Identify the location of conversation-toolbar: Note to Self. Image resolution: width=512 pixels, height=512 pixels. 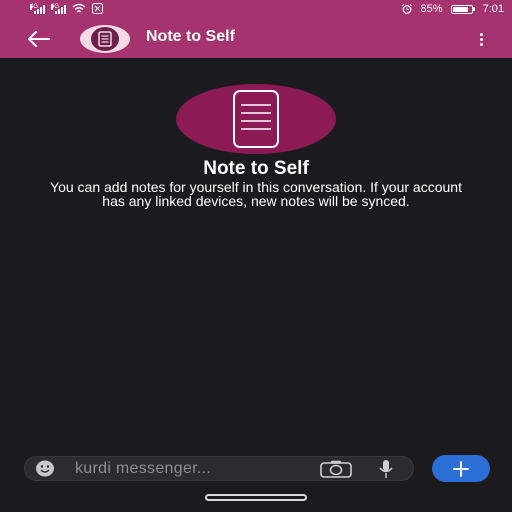
(256, 39).